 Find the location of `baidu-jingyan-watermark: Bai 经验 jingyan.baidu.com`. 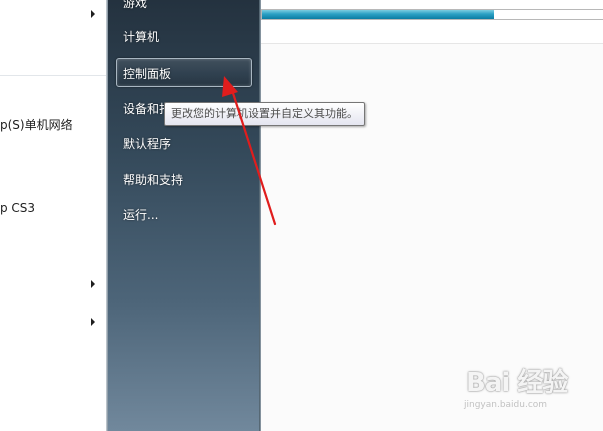

baidu-jingyan-watermark: Bai 经验 jingyan.baidu.com is located at coordinates (522, 388).